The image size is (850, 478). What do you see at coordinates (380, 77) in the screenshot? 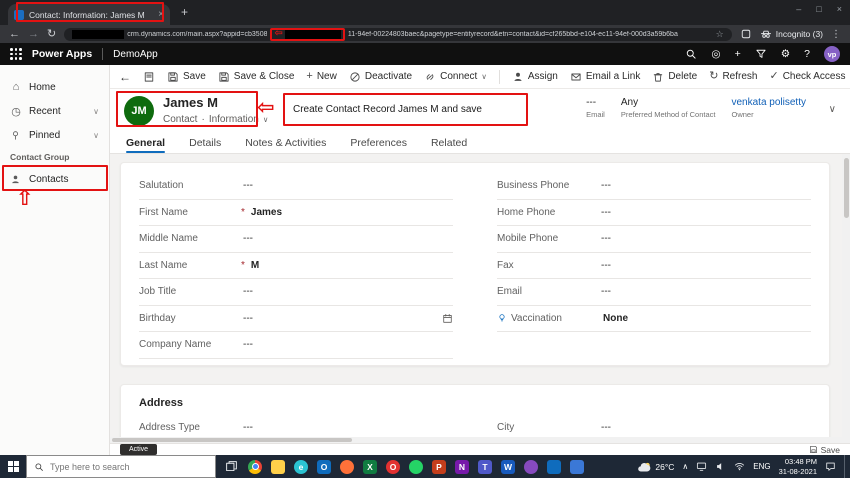
I see `deactivate-button: Deactivate` at bounding box center [380, 77].